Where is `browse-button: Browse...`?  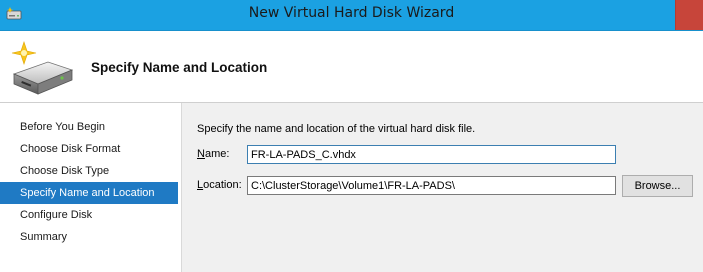 browse-button: Browse... is located at coordinates (657, 186).